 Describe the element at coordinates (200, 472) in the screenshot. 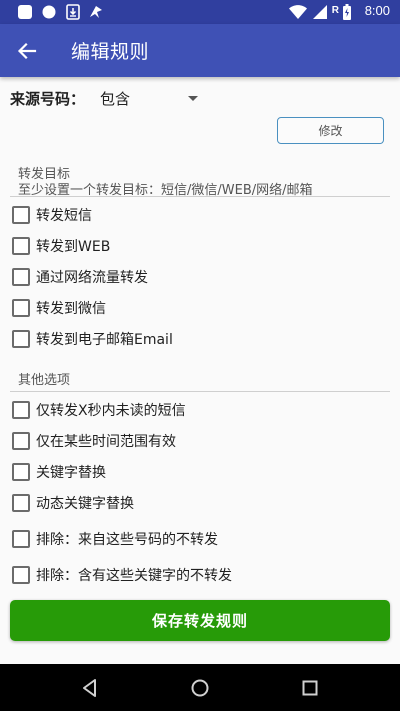

I see `checkbox-keyword-replace: 关键字替换` at that location.